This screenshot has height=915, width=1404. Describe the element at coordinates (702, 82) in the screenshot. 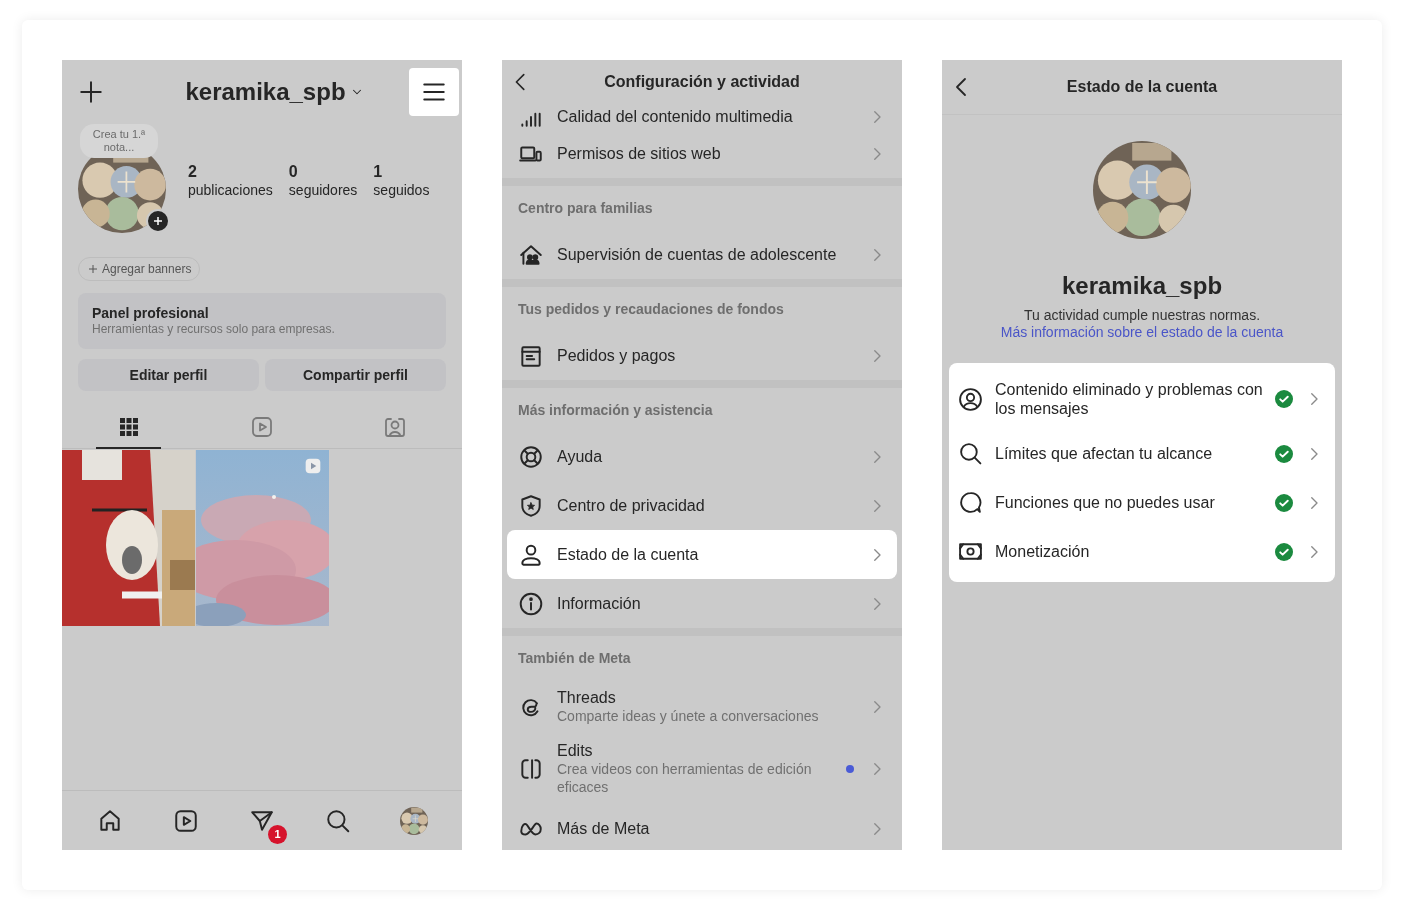

I see `screen-title: Configuración y actividad` at that location.